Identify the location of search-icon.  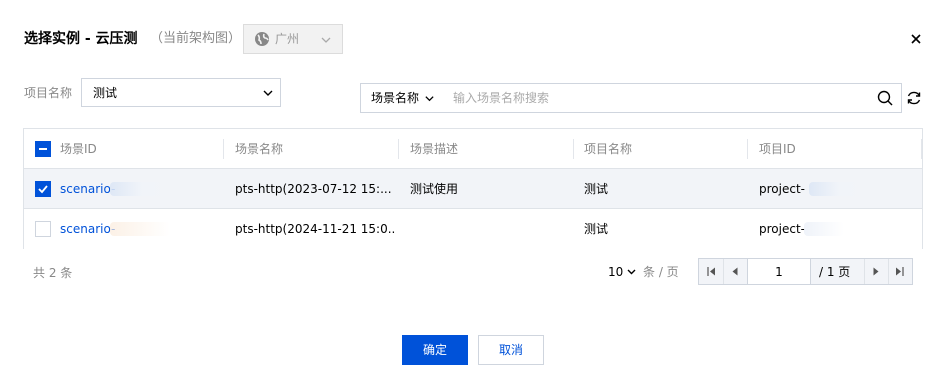
(885, 98).